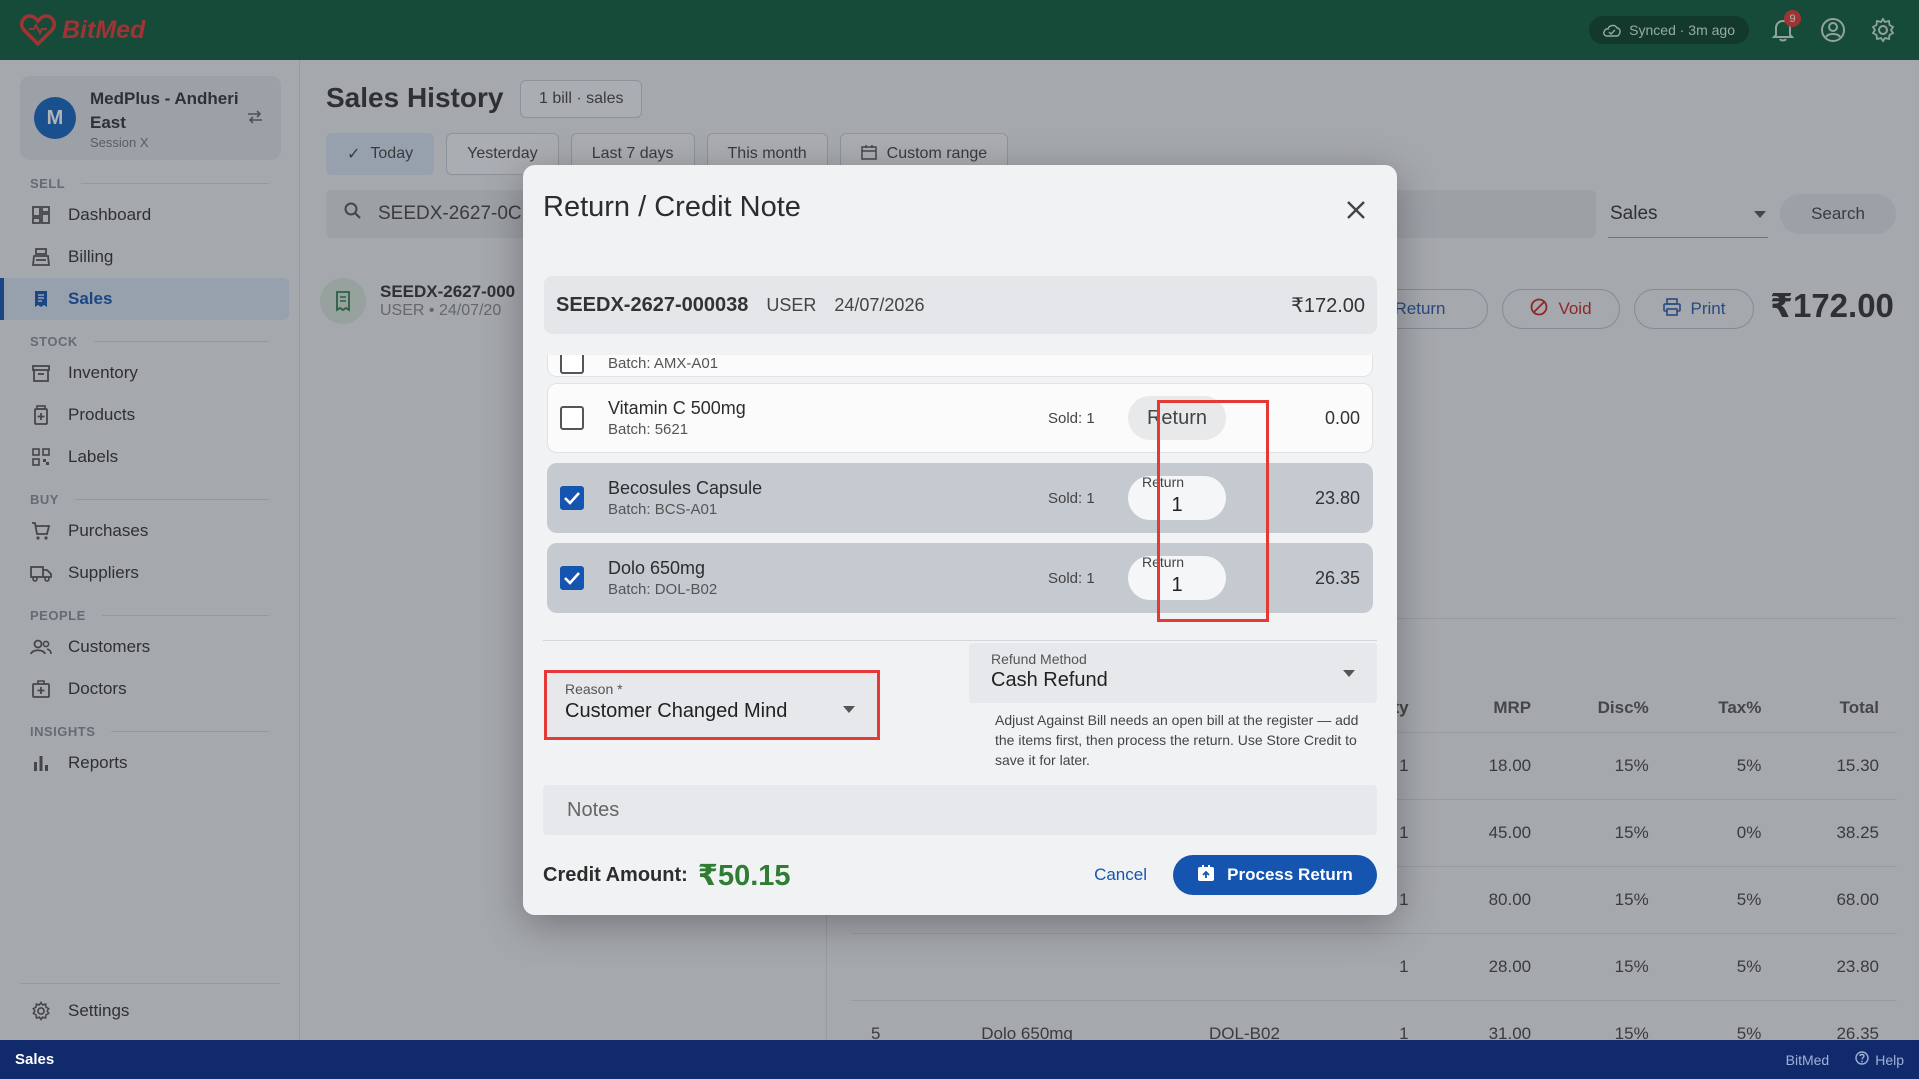  What do you see at coordinates (1206, 875) in the screenshot?
I see `return-box-icon` at bounding box center [1206, 875].